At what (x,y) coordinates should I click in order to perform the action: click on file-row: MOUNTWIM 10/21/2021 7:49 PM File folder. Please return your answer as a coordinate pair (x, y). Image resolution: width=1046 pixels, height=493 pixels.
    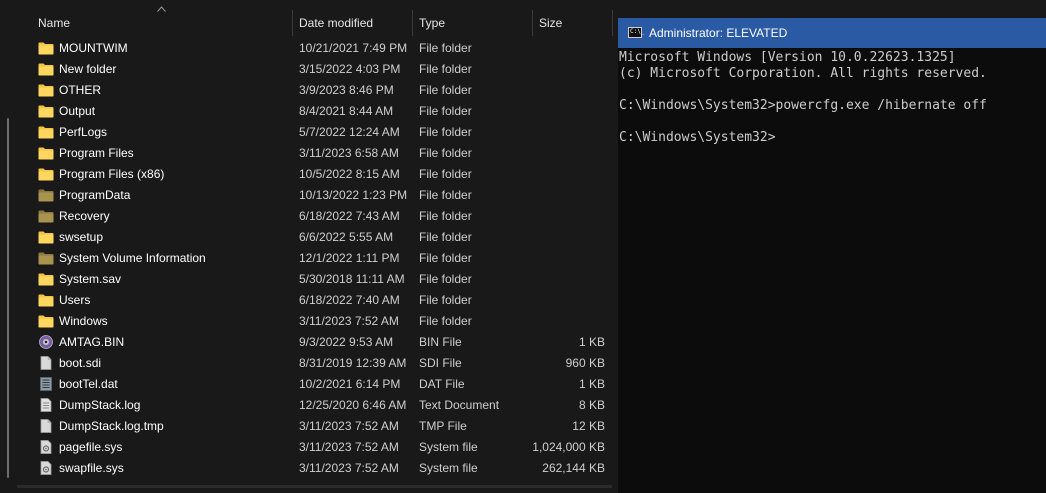
    Looking at the image, I should click on (307, 48).